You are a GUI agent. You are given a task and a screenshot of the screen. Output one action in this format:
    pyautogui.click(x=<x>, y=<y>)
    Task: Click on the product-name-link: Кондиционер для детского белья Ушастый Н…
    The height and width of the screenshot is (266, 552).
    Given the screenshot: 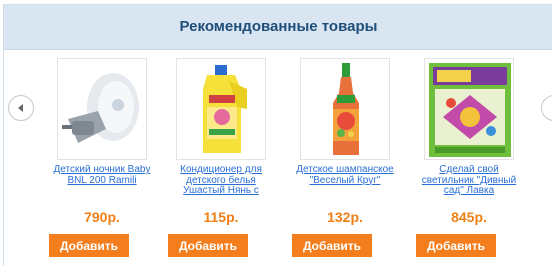 What is the action you would take?
    pyautogui.click(x=221, y=186)
    